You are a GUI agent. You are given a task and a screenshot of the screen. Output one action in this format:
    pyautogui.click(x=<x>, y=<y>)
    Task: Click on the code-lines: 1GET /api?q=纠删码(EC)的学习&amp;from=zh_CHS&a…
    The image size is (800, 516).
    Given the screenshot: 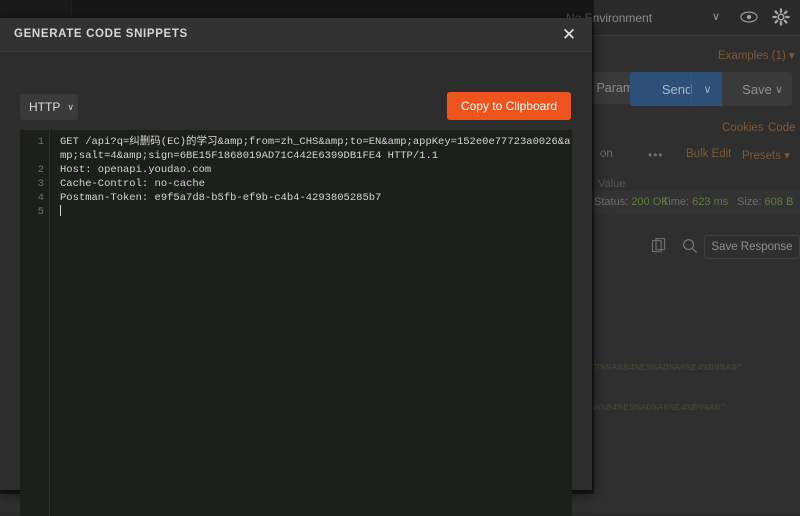 What is the action you would take?
    pyautogui.click(x=296, y=177)
    